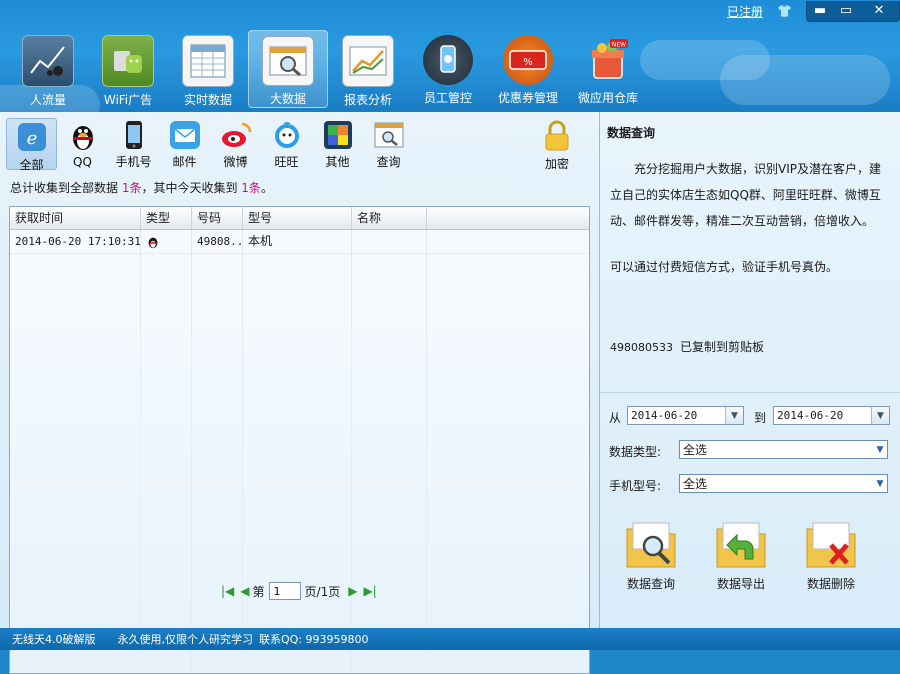  Describe the element at coordinates (227, 591) in the screenshot. I see `first-page-icon: |◀` at that location.